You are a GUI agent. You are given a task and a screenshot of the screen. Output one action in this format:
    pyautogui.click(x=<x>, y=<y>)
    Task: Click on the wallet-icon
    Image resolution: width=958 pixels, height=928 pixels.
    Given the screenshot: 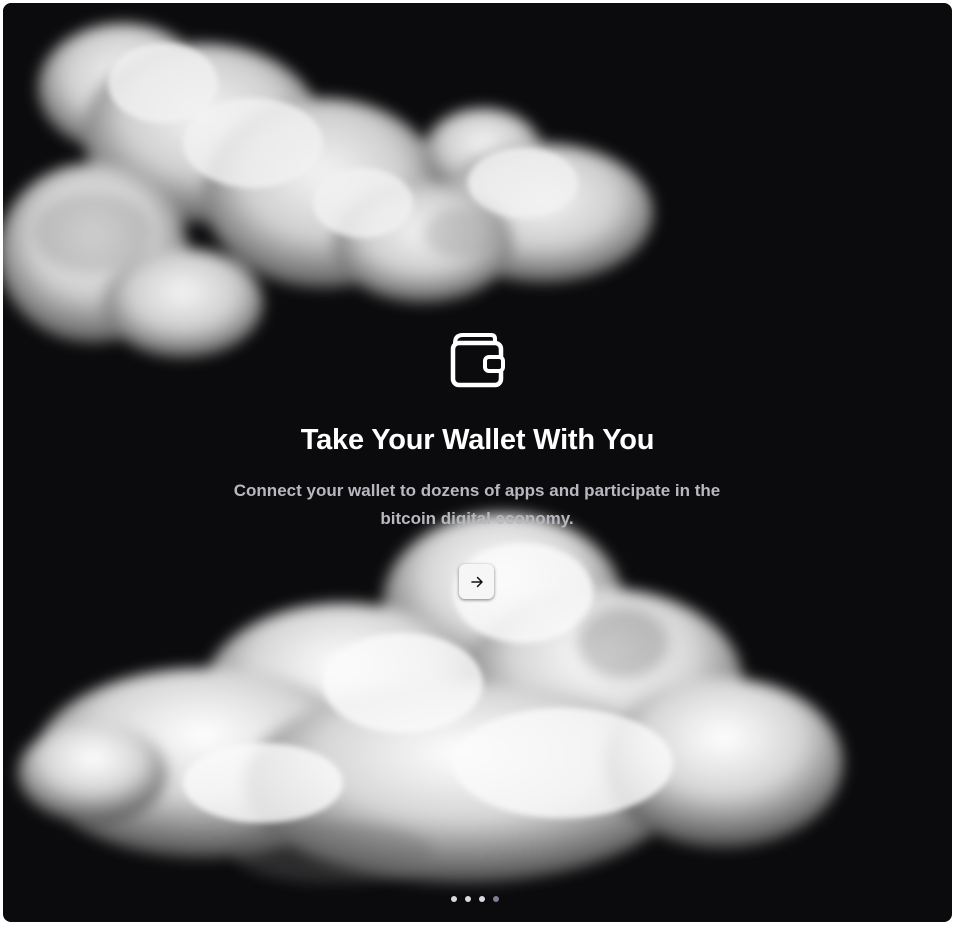 What is the action you would take?
    pyautogui.click(x=477, y=360)
    